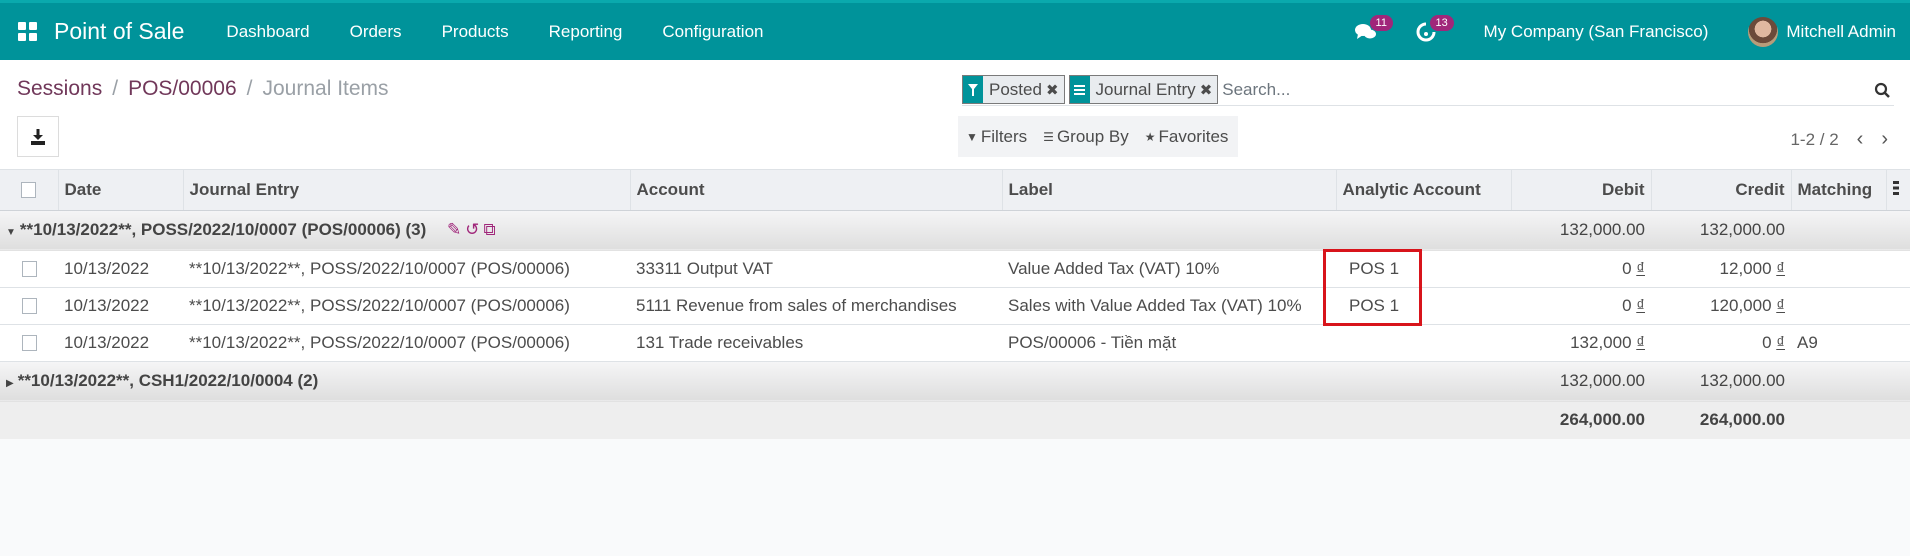 Image resolution: width=1910 pixels, height=556 pixels. Describe the element at coordinates (1169, 306) in the screenshot. I see `cell-label: Sales with Value Added Tax (VAT) 10%` at that location.